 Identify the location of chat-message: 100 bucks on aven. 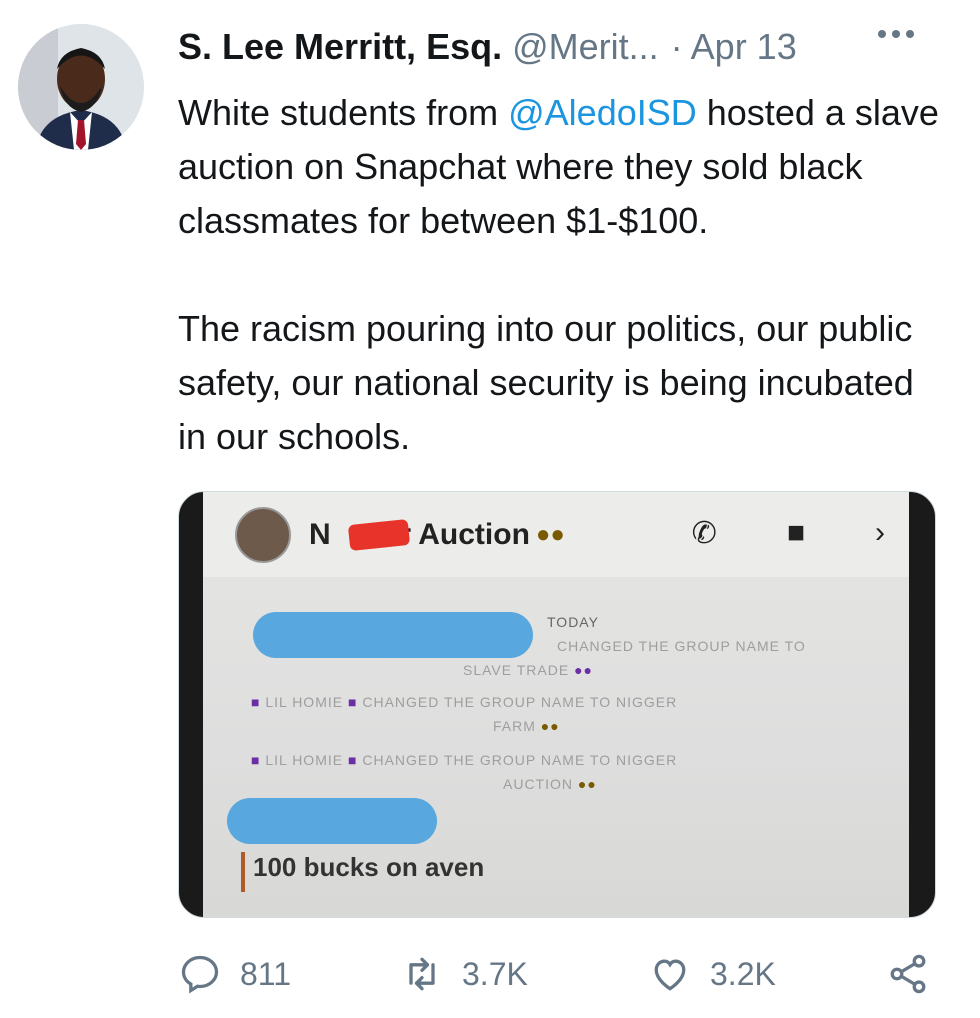
(369, 867).